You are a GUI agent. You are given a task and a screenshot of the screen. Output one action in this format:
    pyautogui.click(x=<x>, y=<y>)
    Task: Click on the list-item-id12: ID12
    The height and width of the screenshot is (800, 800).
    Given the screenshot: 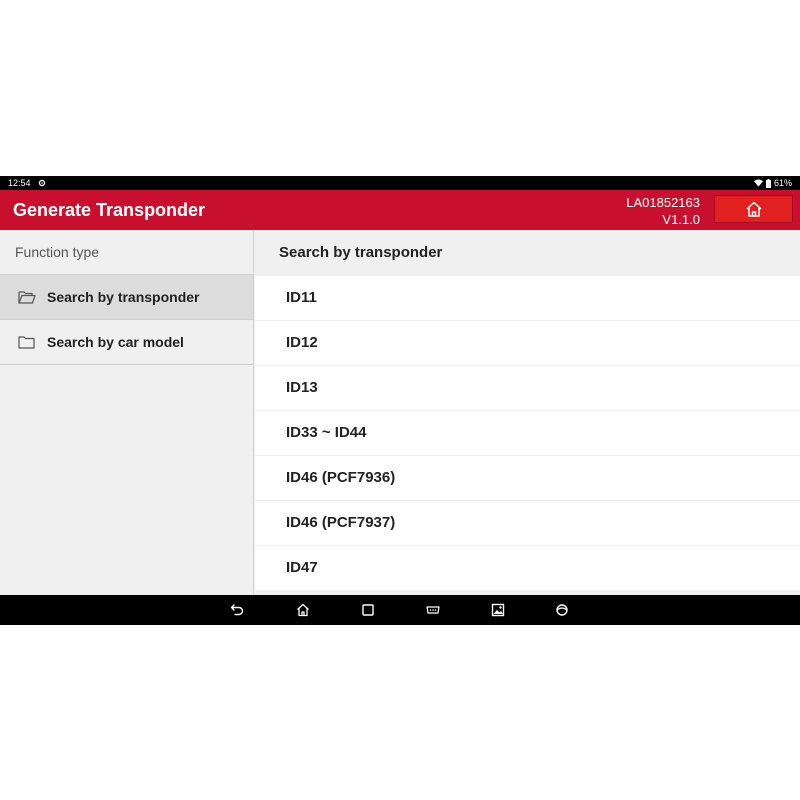 What is the action you would take?
    pyautogui.click(x=527, y=343)
    